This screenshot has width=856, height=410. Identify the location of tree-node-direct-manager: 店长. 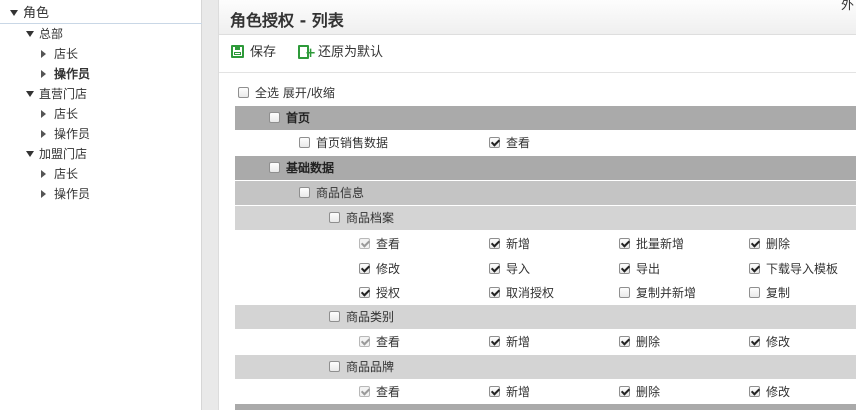
(59, 114).